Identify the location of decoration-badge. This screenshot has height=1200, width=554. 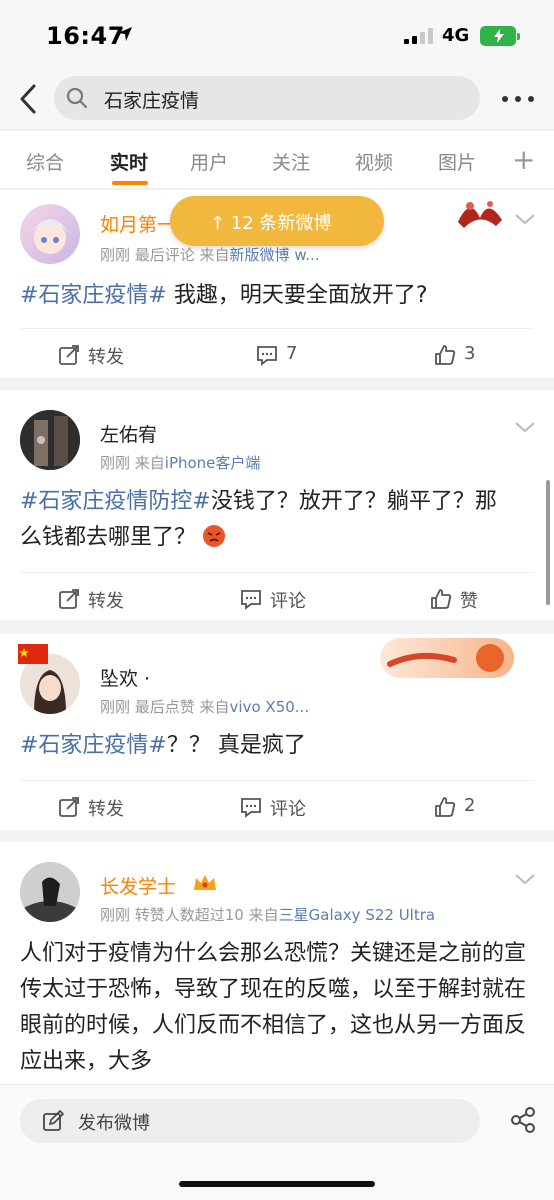
(480, 212).